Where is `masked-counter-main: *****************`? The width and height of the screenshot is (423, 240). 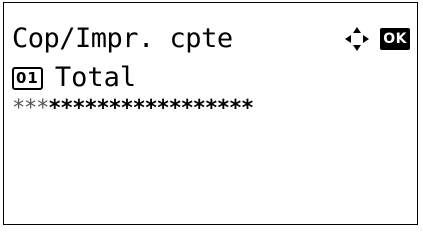 masked-counter-main: ***************** is located at coordinates (151, 109).